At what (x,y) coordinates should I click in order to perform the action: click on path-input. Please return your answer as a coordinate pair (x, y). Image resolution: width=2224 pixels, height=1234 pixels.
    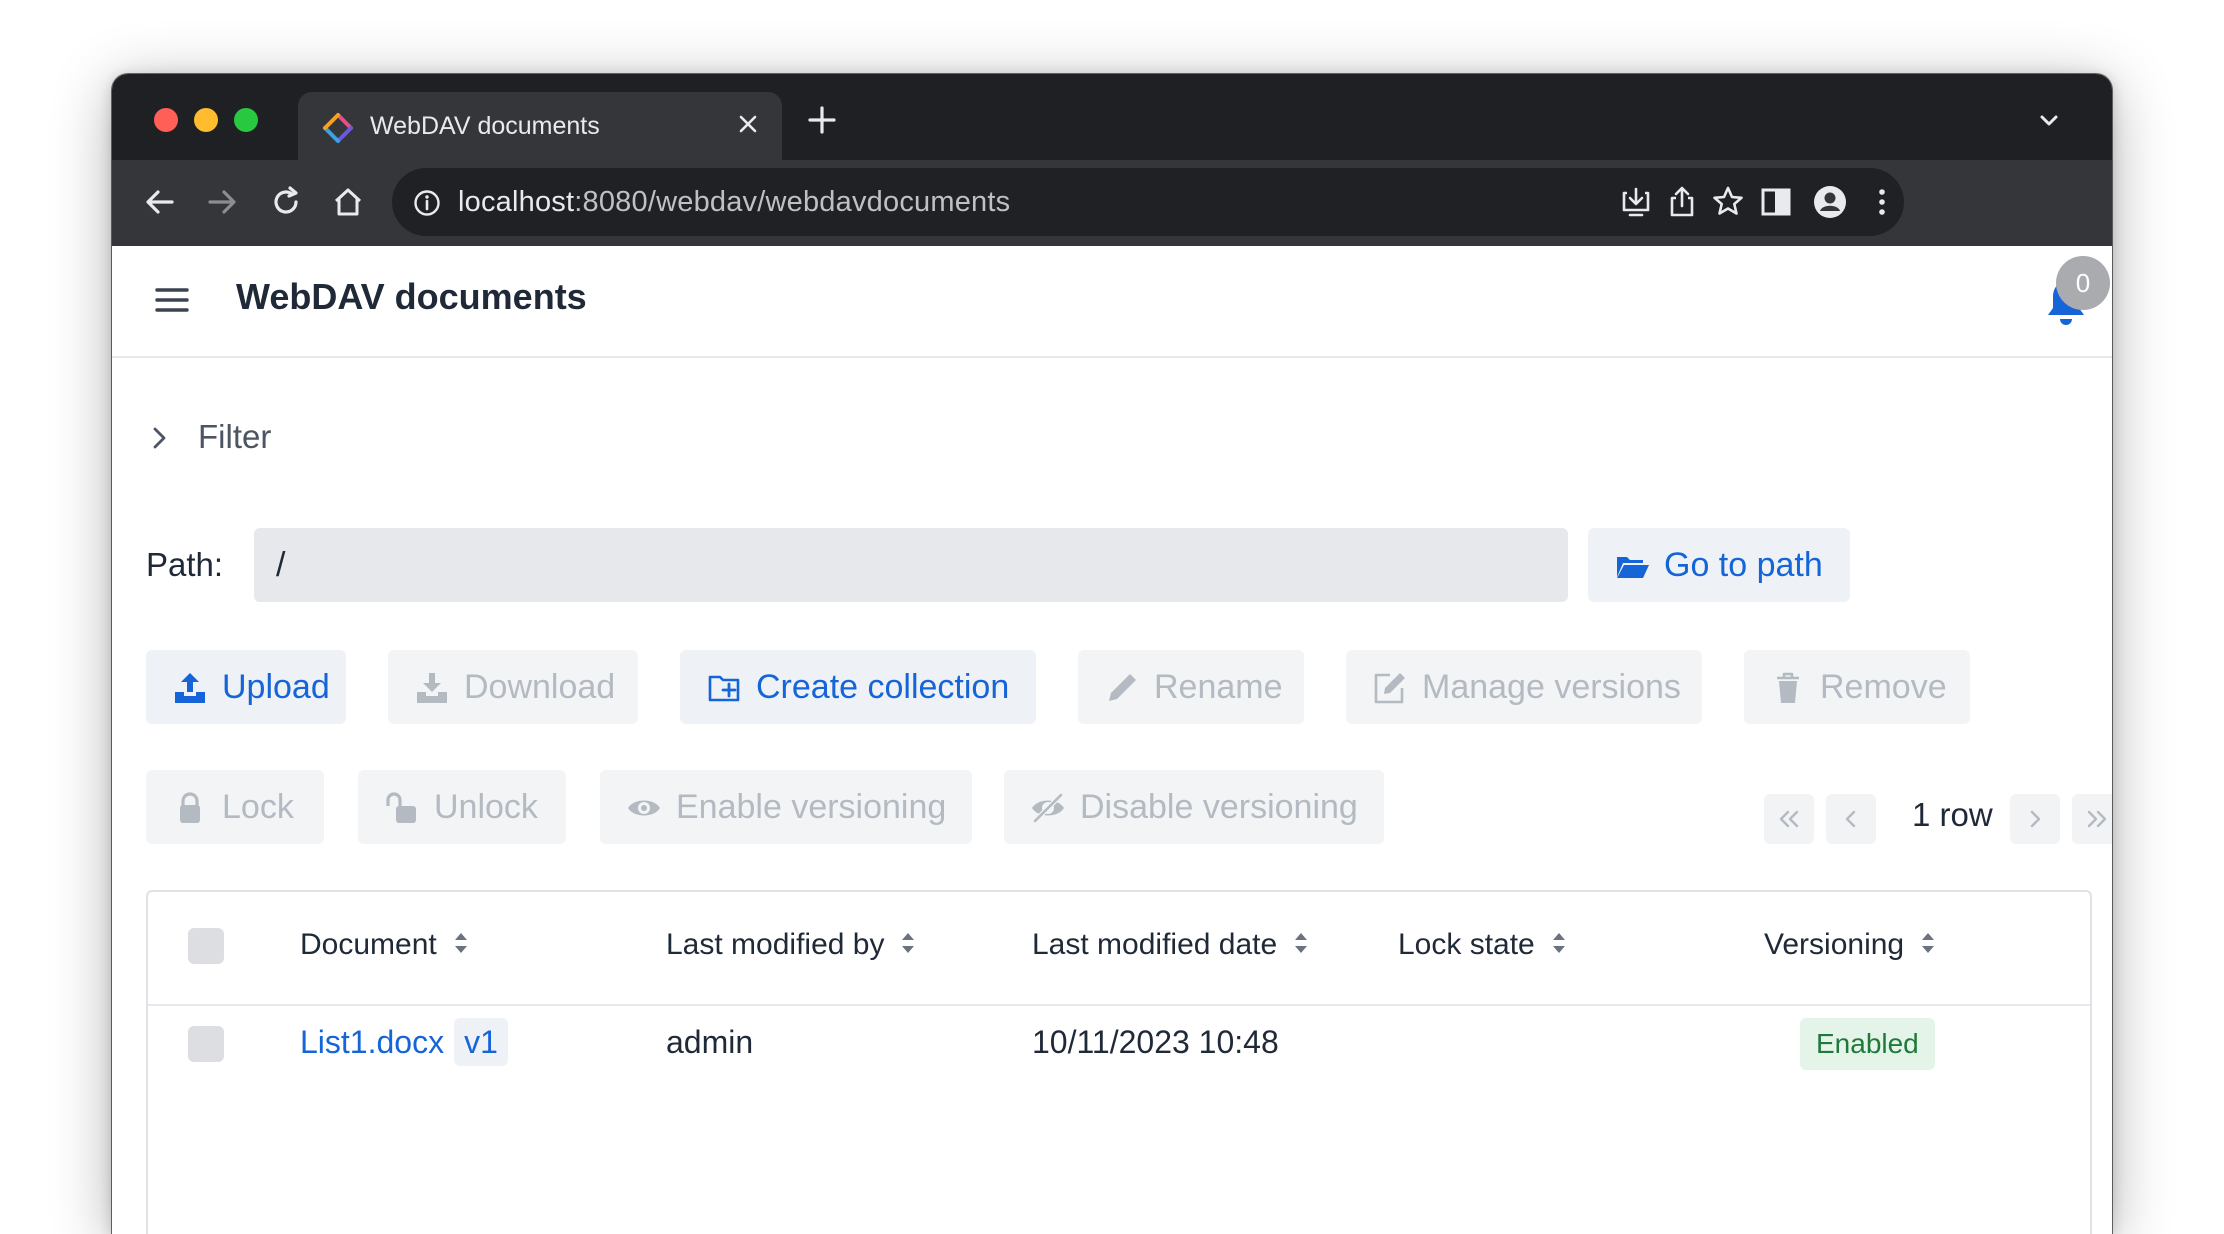
    Looking at the image, I should click on (911, 565).